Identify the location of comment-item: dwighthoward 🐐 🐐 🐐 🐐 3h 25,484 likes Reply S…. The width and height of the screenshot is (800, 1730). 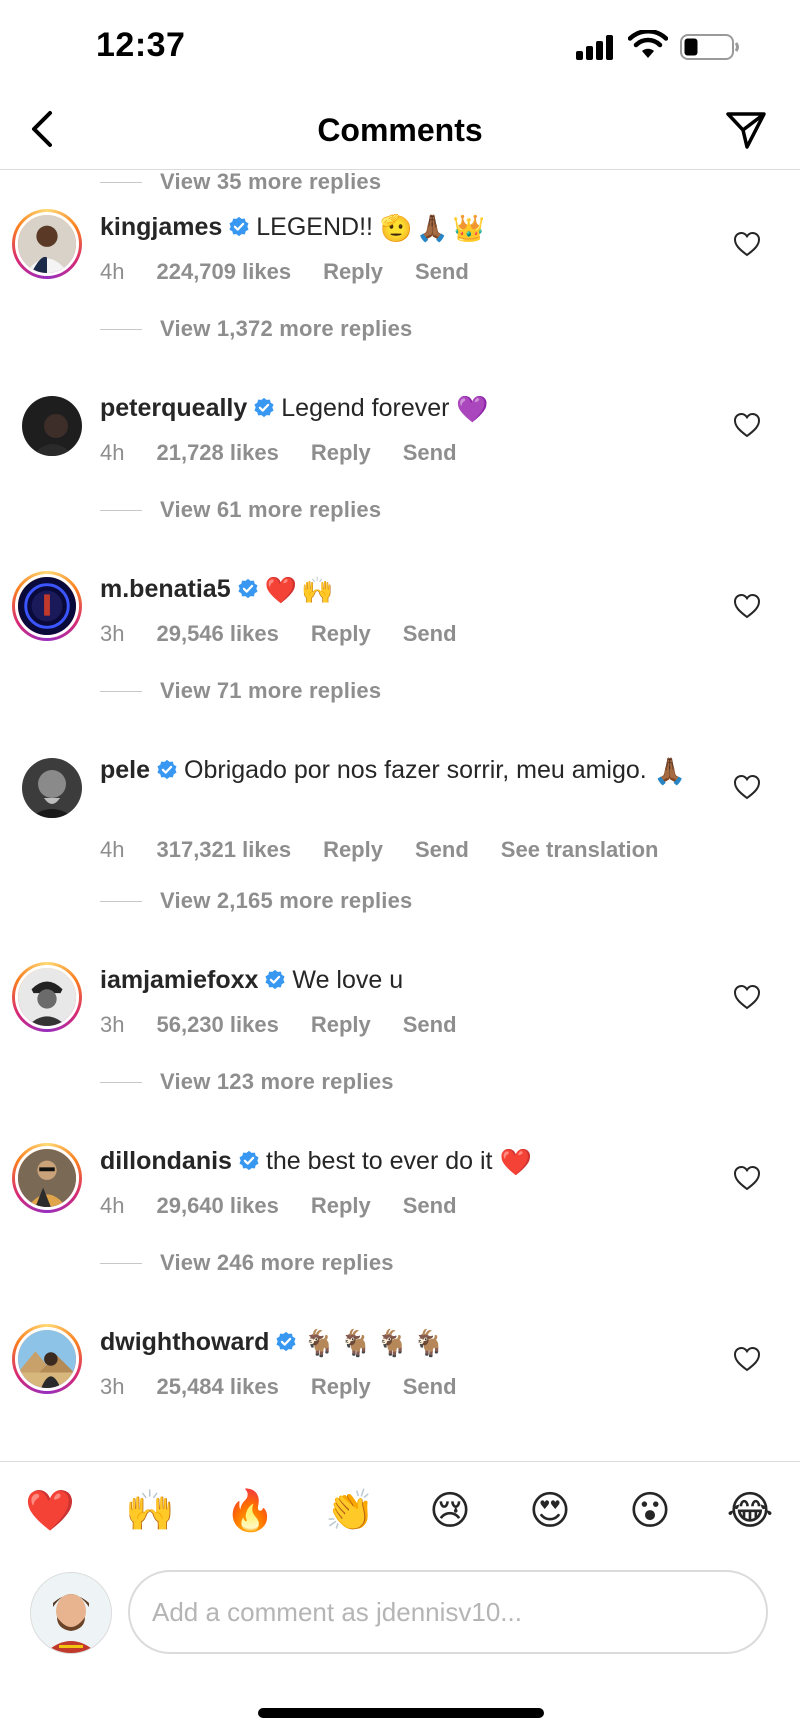
(400, 1374).